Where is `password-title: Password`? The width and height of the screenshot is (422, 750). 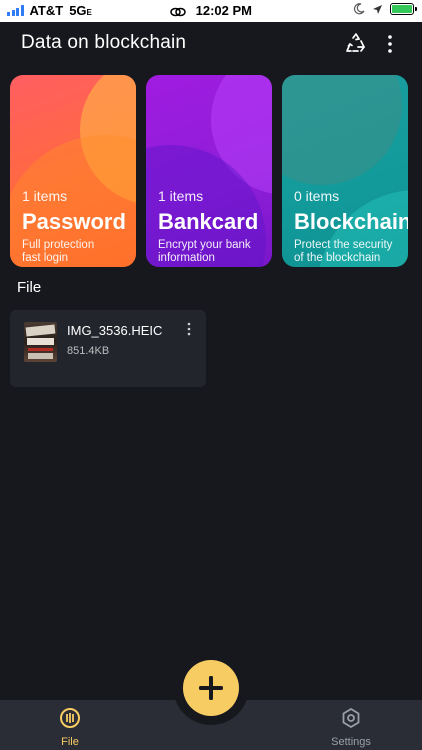 password-title: Password is located at coordinates (74, 221).